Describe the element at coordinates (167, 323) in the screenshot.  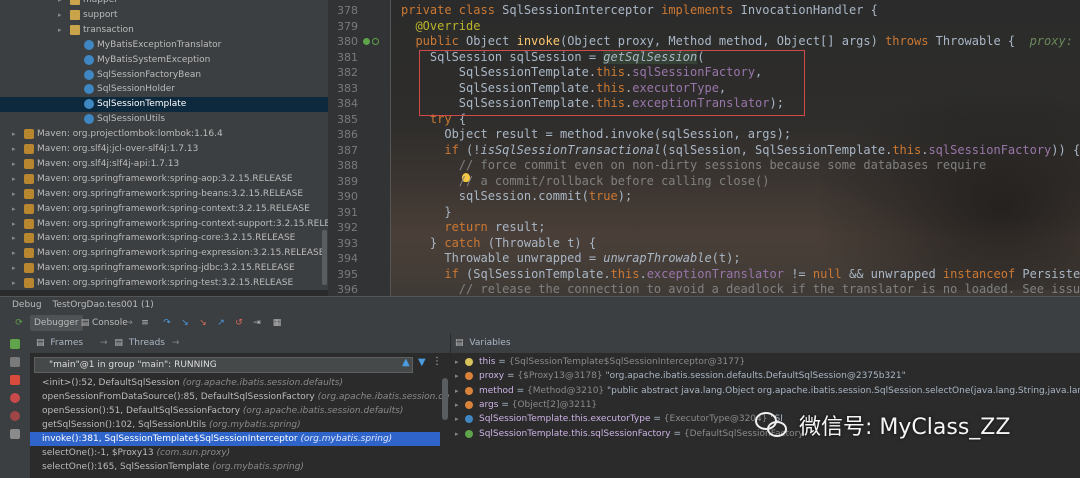
I see `step-over-icon: ↷` at that location.